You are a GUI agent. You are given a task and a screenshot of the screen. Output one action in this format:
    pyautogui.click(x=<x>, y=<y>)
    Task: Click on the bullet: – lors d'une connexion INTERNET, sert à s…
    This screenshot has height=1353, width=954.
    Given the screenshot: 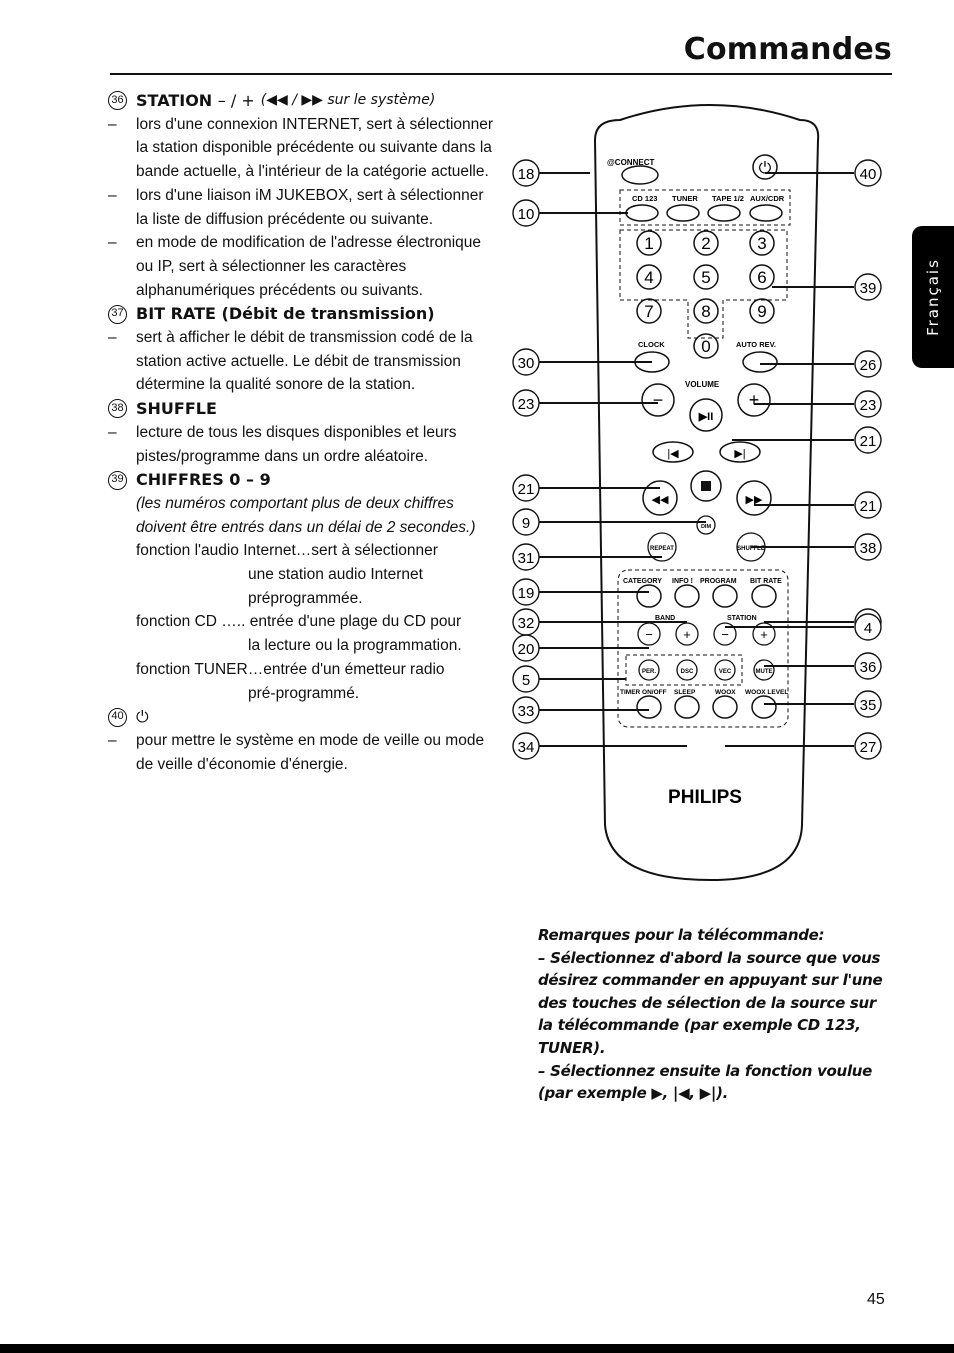 What is the action you would take?
    pyautogui.click(x=301, y=148)
    